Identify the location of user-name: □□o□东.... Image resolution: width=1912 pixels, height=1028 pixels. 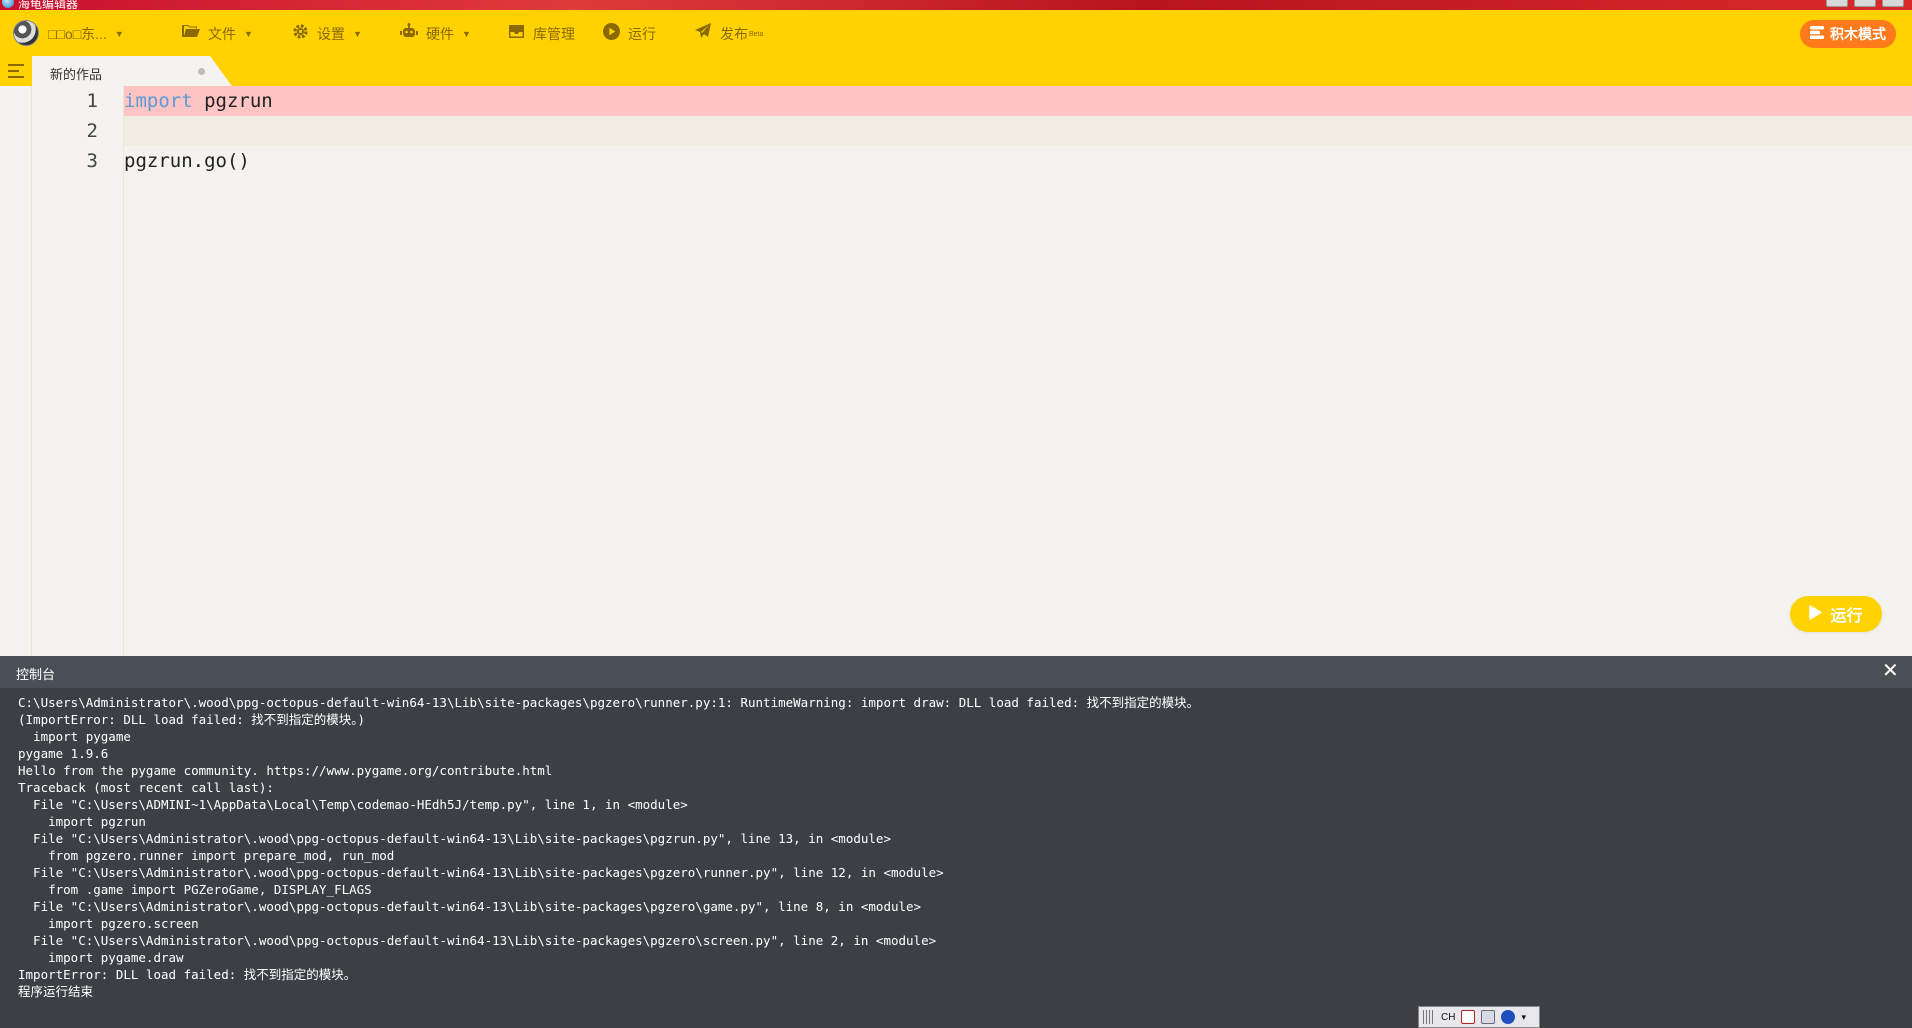
(77, 34).